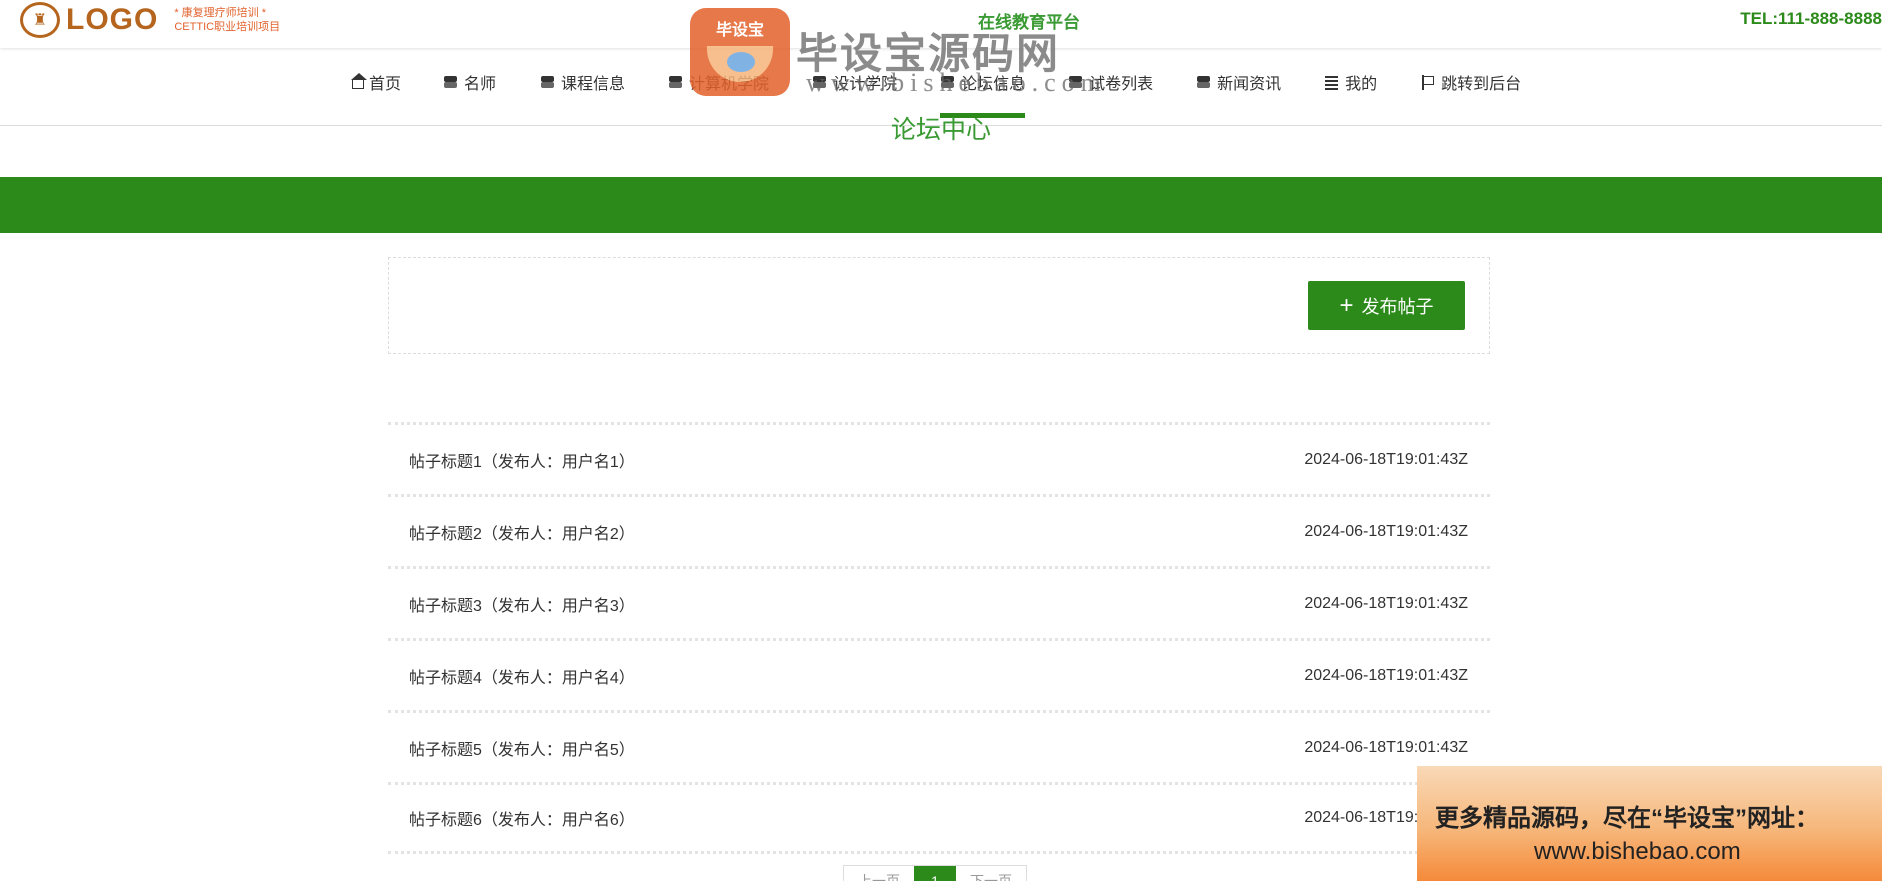 The height and width of the screenshot is (881, 1882). I want to click on logo-emblem-icon: ♜, so click(40, 20).